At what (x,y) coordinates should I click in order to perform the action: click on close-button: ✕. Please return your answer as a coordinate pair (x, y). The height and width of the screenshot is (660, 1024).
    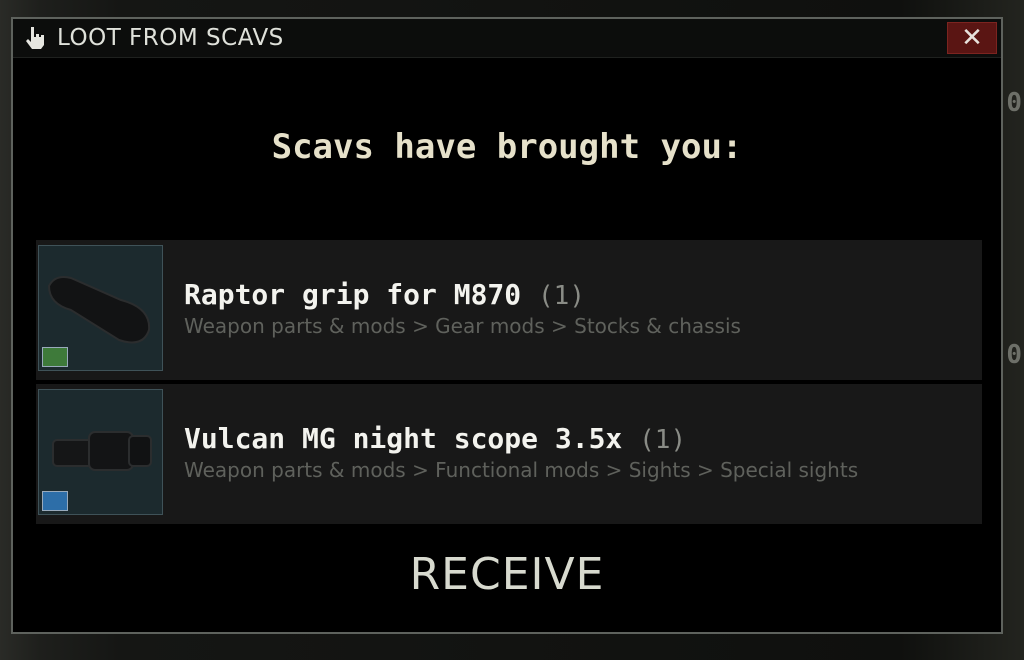
    Looking at the image, I should click on (972, 38).